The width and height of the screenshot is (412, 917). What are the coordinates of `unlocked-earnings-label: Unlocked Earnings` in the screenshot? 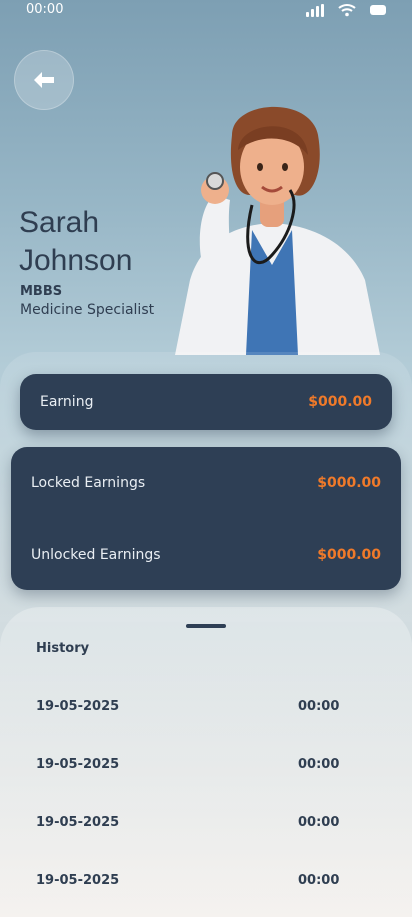 It's located at (96, 555).